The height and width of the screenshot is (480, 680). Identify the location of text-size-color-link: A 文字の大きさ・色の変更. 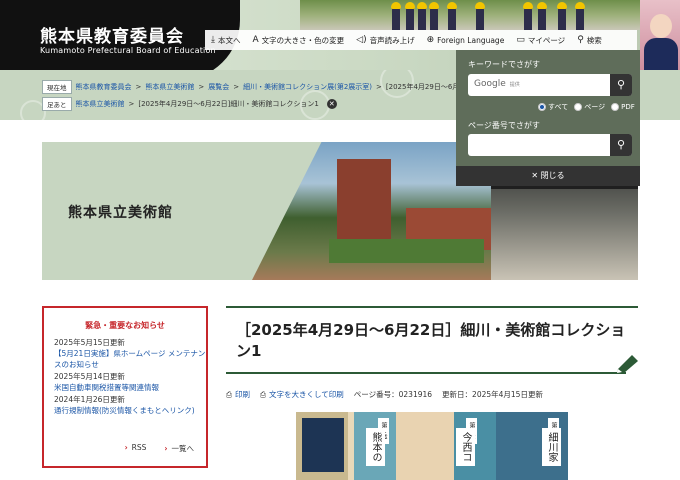
(298, 40).